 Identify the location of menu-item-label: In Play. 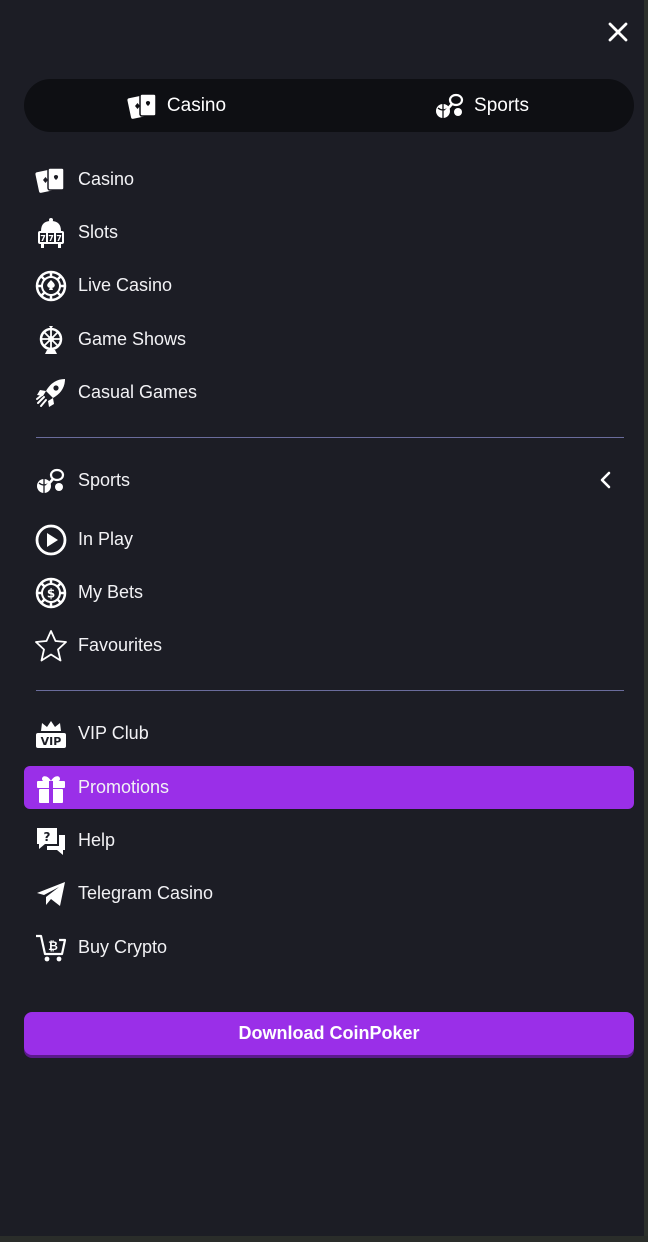
(106, 539).